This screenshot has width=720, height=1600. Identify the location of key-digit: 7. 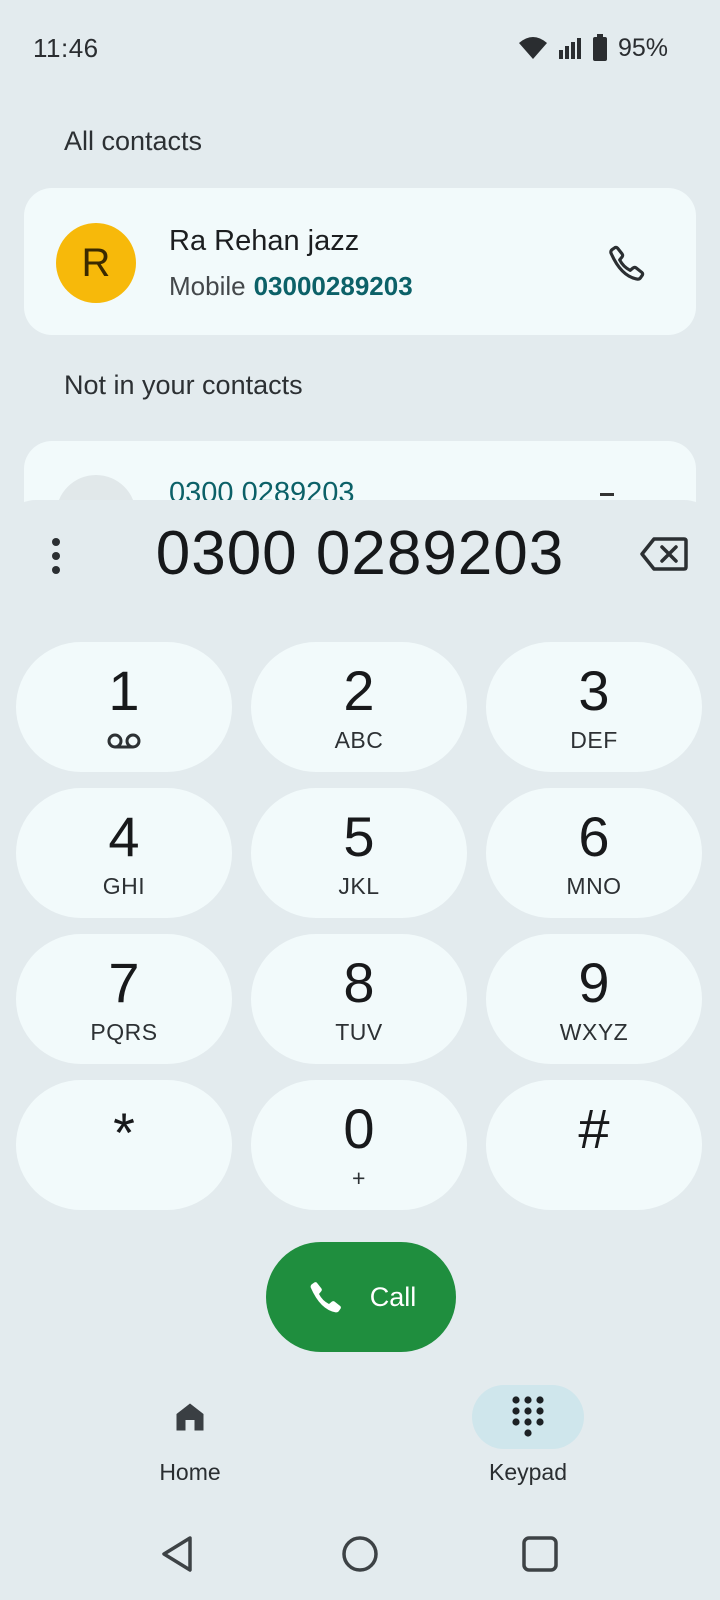
(124, 982).